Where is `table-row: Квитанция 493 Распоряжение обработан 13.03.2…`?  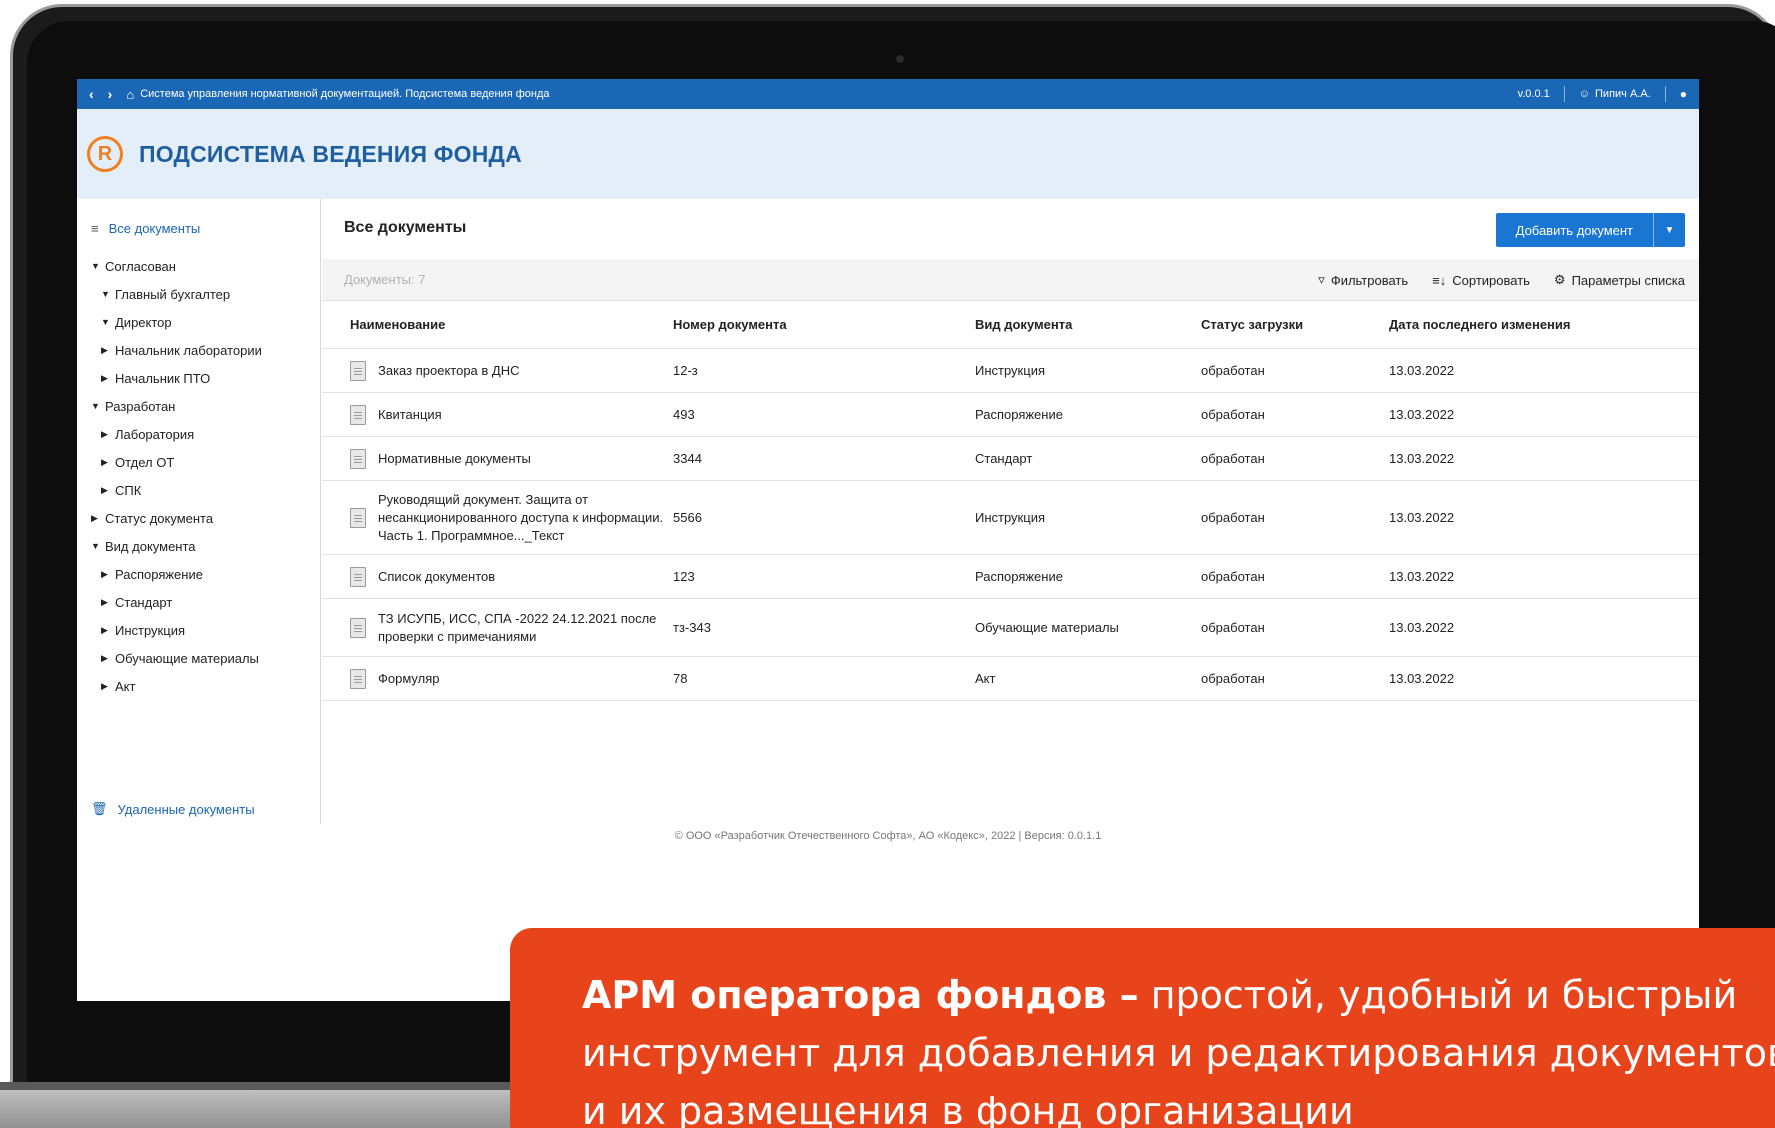
table-row: Квитанция 493 Распоряжение обработан 13.03.2… is located at coordinates (1010, 415).